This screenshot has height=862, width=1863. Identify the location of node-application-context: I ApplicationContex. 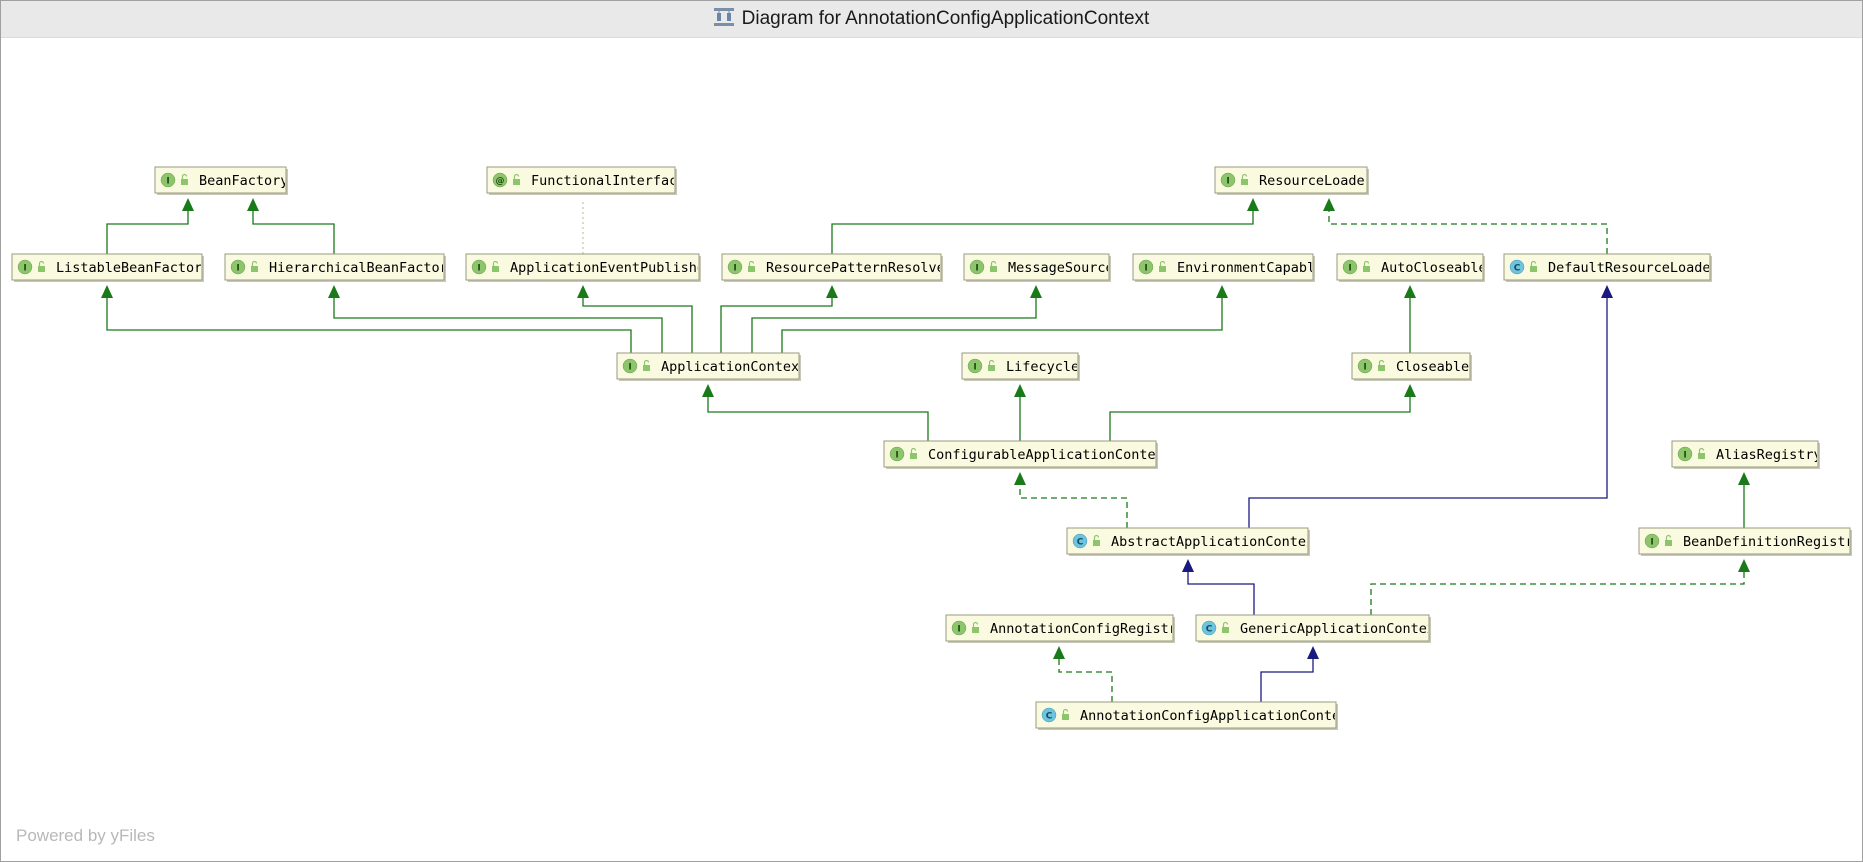
(708, 366).